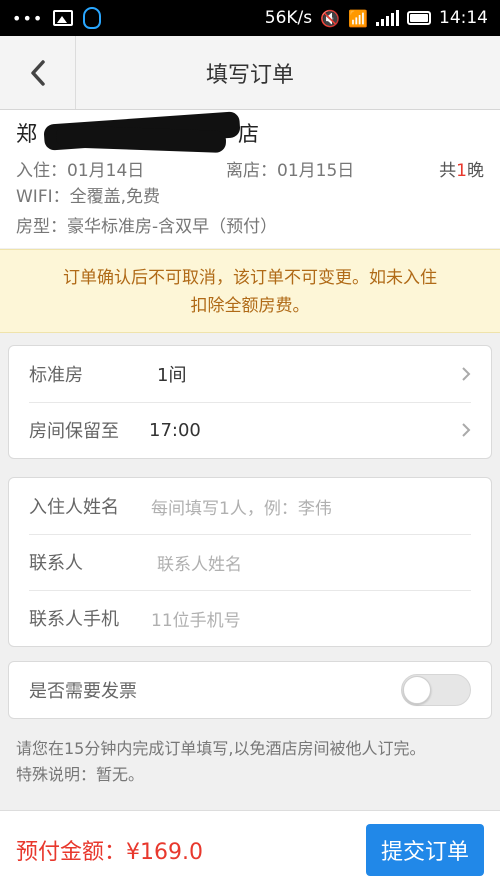 This screenshot has height=889, width=500. I want to click on redaction-scribble, so click(141, 139).